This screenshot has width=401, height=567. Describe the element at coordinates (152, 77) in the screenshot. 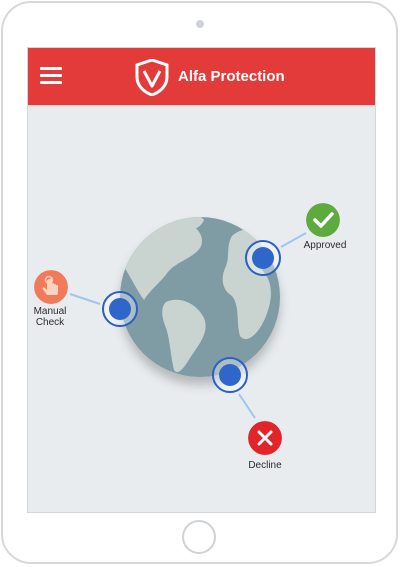

I see `shield-v-logo-icon` at that location.